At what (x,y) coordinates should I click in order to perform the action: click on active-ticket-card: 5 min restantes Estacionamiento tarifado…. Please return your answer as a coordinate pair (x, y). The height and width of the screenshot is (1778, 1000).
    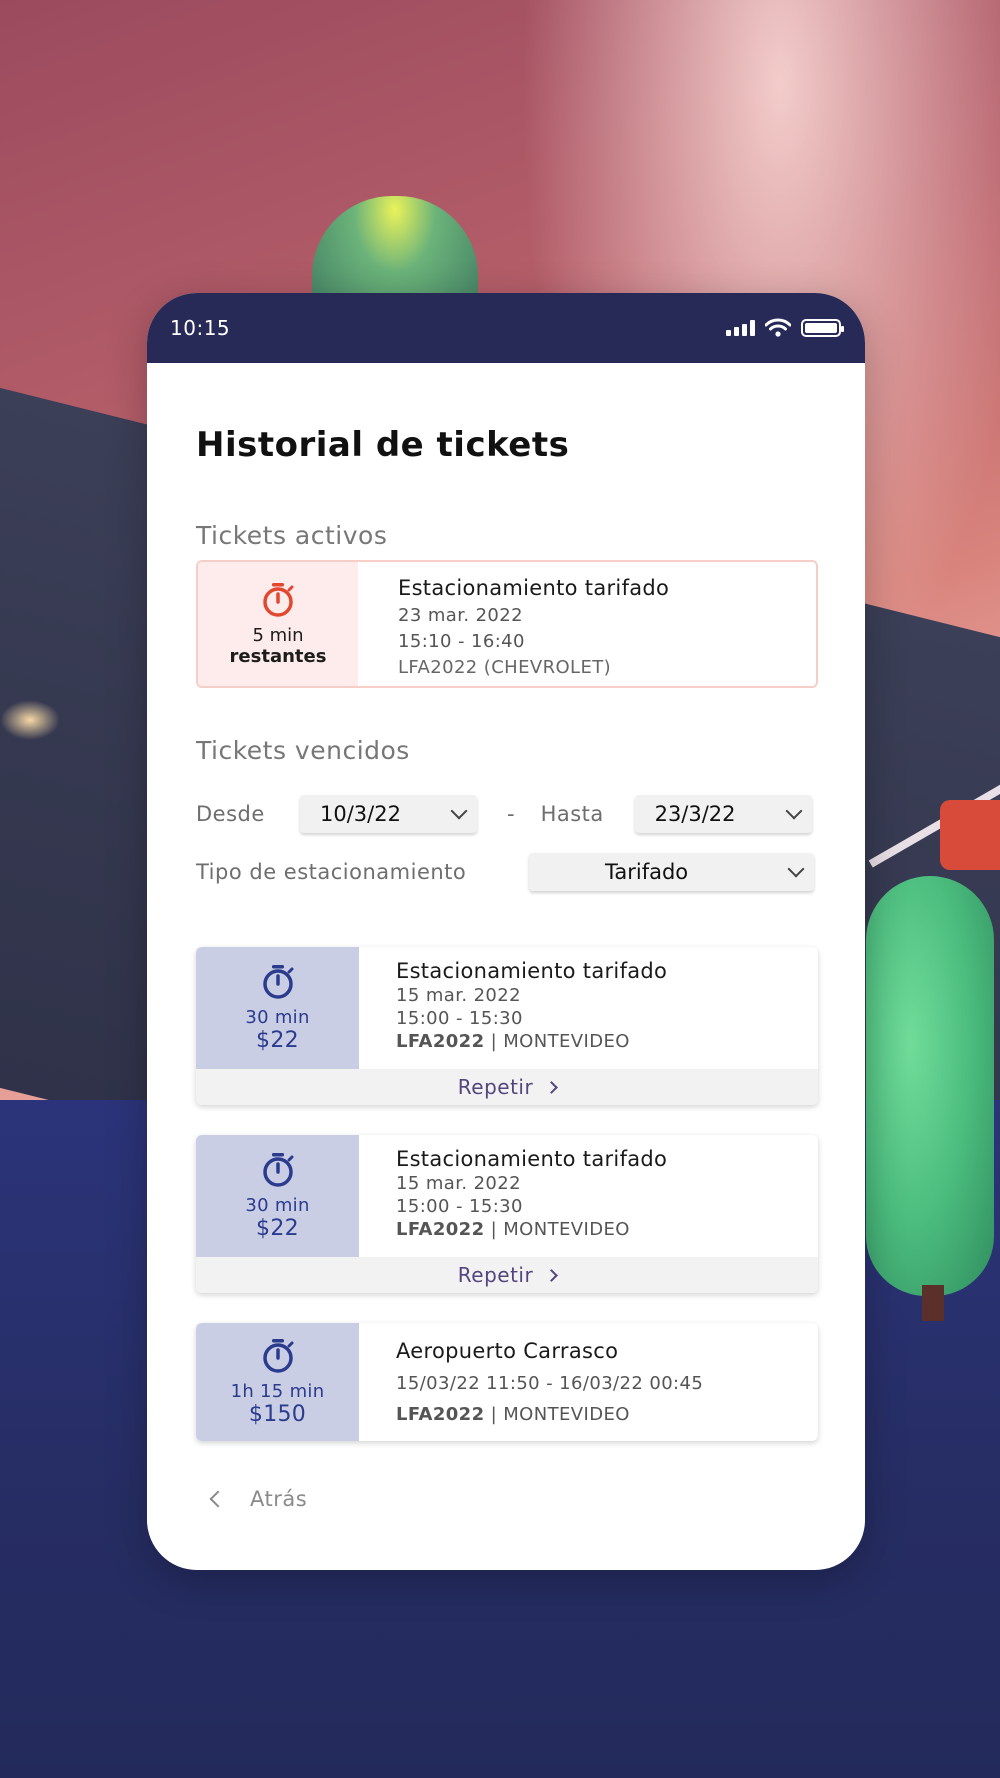
    Looking at the image, I should click on (507, 624).